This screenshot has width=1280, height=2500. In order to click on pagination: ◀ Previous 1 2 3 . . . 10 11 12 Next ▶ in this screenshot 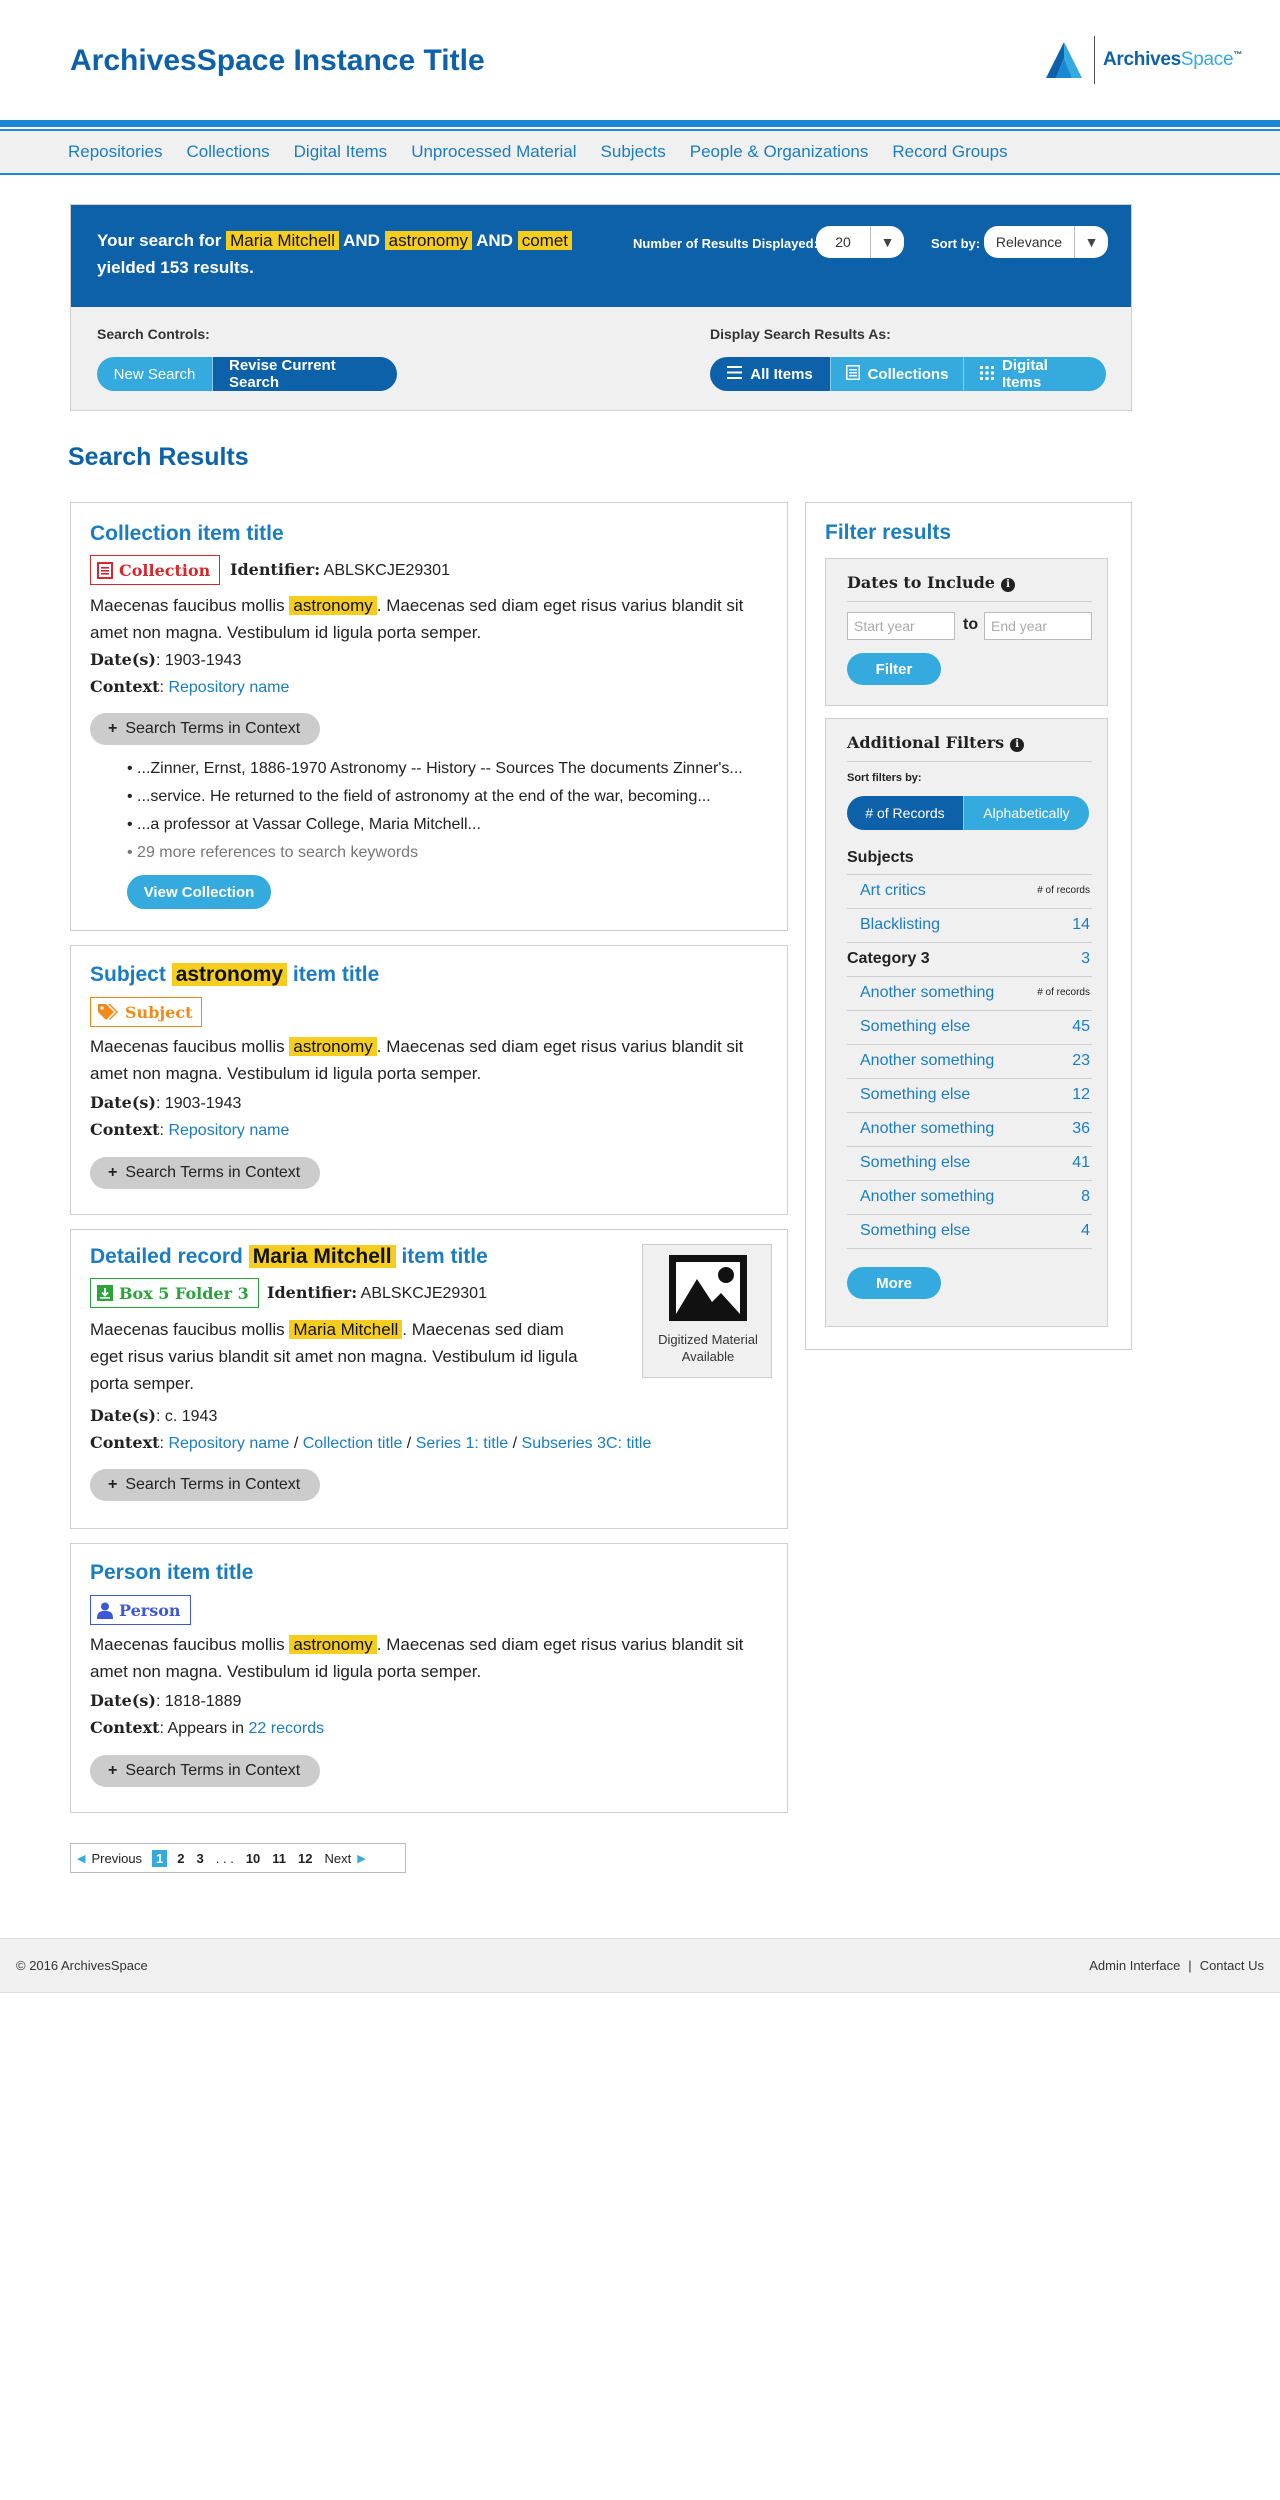, I will do `click(238, 1858)`.